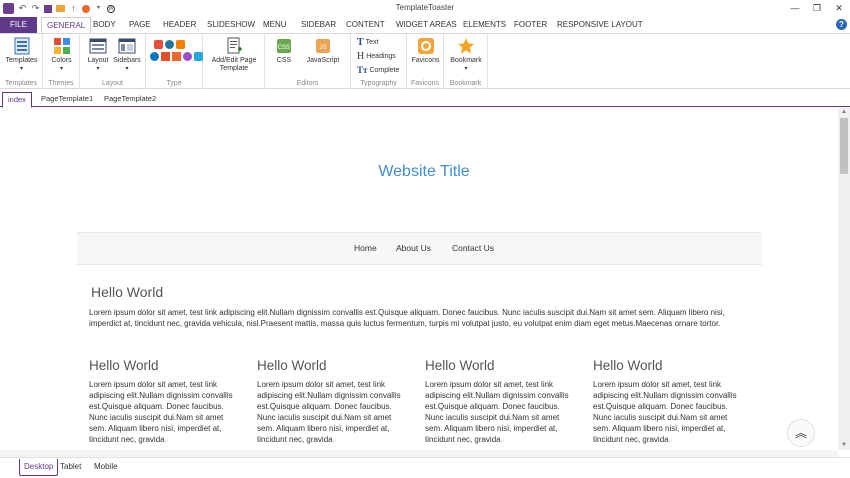  I want to click on tab-general: GENERAL, so click(66, 25).